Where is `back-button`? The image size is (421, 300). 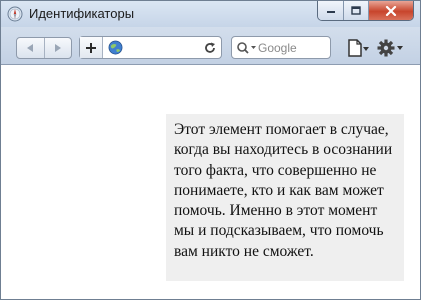 back-button is located at coordinates (30, 48).